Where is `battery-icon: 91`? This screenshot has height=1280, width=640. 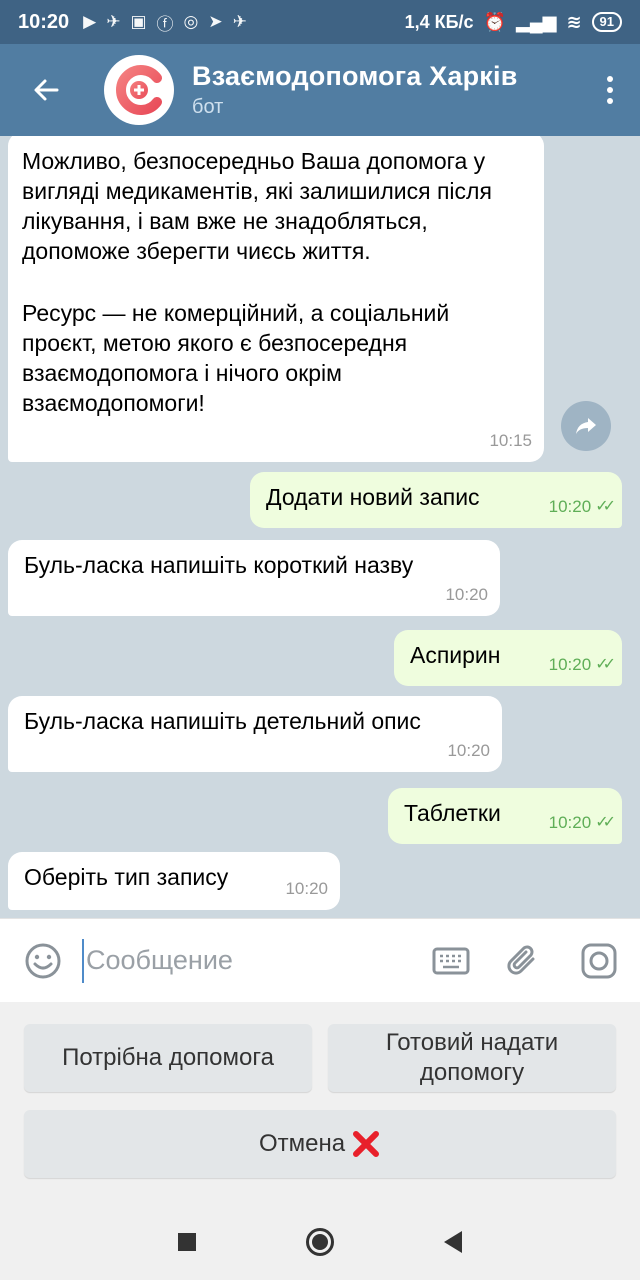 battery-icon: 91 is located at coordinates (606, 22).